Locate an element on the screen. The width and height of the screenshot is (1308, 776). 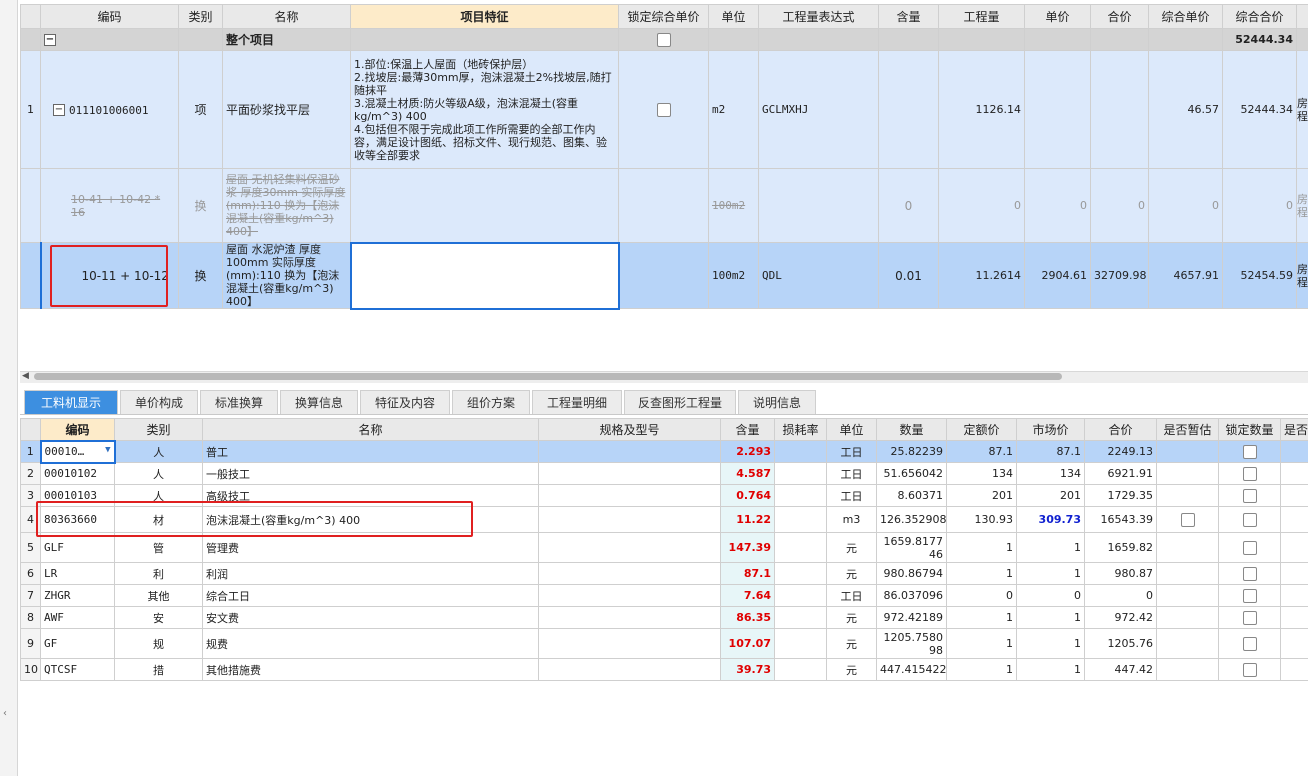
resource-amount: 972.42189 is located at coordinates (911, 617).